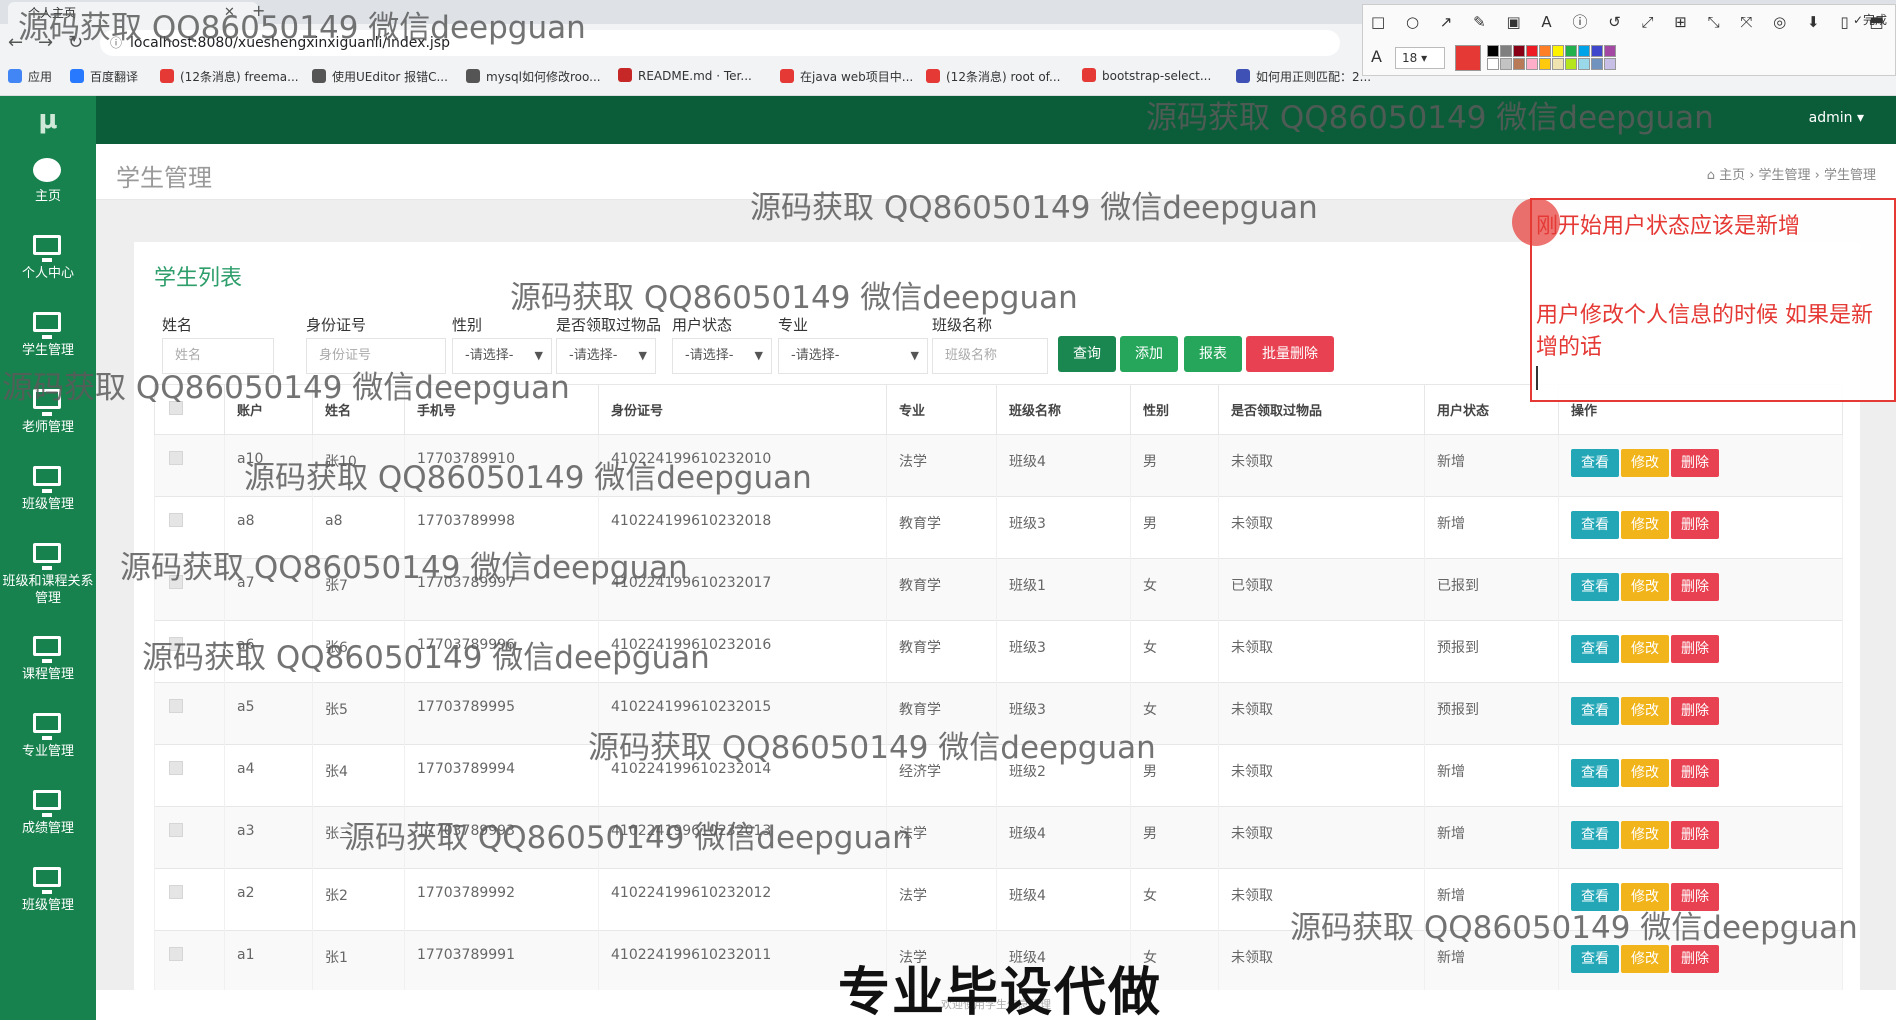  What do you see at coordinates (15, 42) in the screenshot?
I see `back-icon: ←` at bounding box center [15, 42].